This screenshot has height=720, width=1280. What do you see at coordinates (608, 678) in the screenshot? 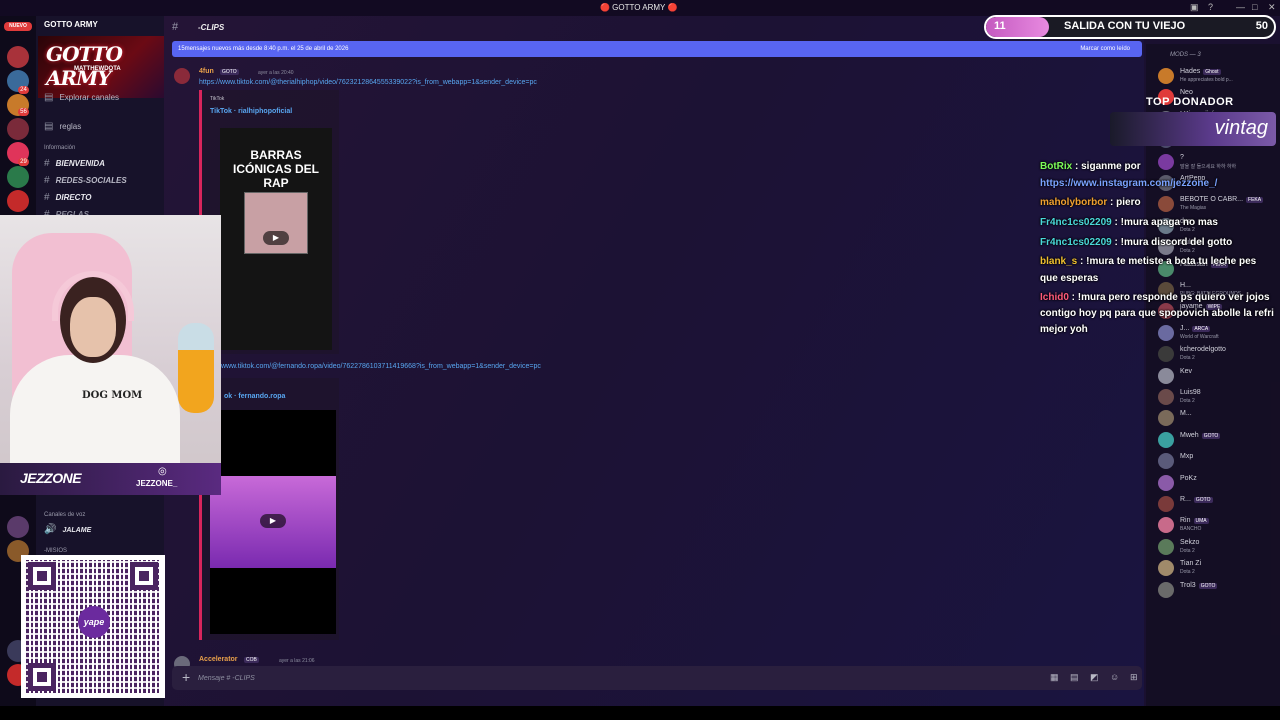
I see `message-input` at bounding box center [608, 678].